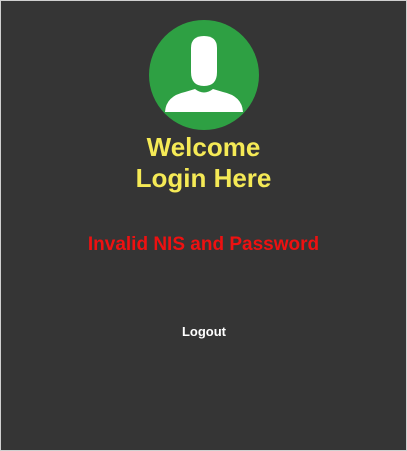 Image resolution: width=407 pixels, height=451 pixels. Describe the element at coordinates (203, 147) in the screenshot. I see `welcome-title: Welcome` at that location.